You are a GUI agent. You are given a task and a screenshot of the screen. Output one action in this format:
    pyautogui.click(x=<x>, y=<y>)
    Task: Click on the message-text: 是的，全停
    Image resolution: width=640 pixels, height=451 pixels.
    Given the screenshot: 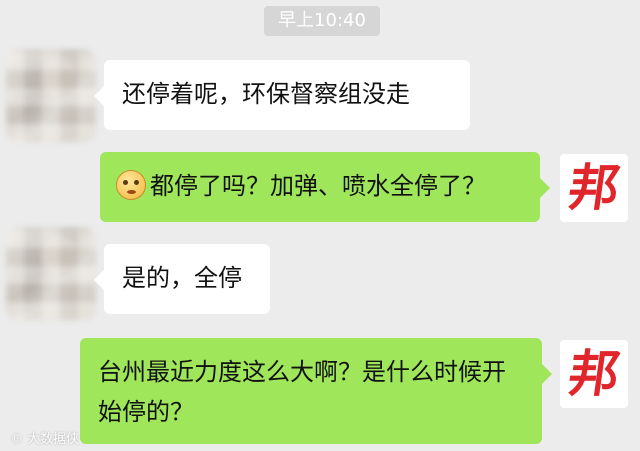 What is the action you would take?
    pyautogui.click(x=182, y=278)
    